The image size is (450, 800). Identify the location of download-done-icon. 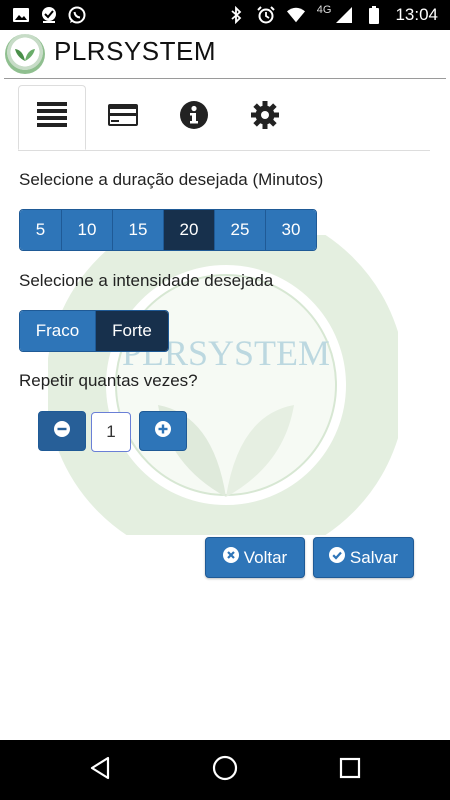
(49, 15).